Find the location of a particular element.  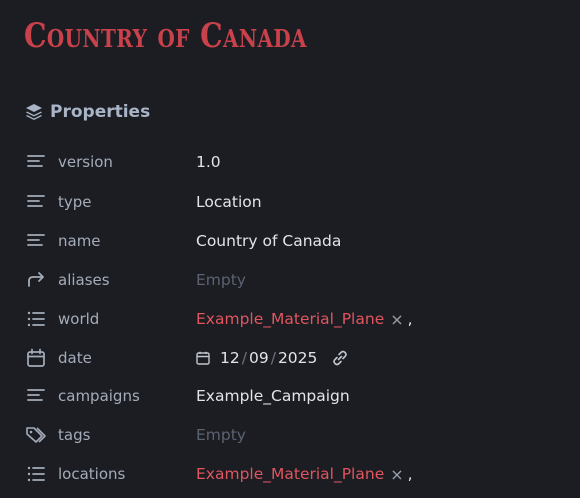

page-title: Country of Canada is located at coordinates (165, 36).